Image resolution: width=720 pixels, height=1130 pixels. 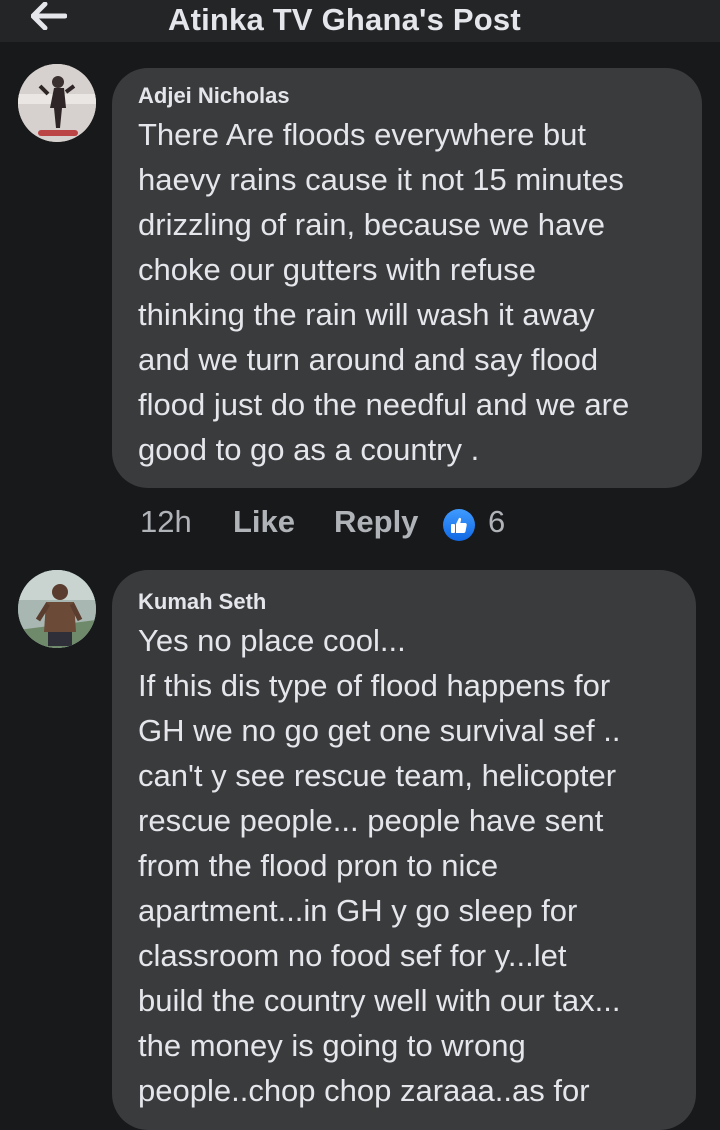 I want to click on comment-author: Kumah Seth, so click(x=202, y=602).